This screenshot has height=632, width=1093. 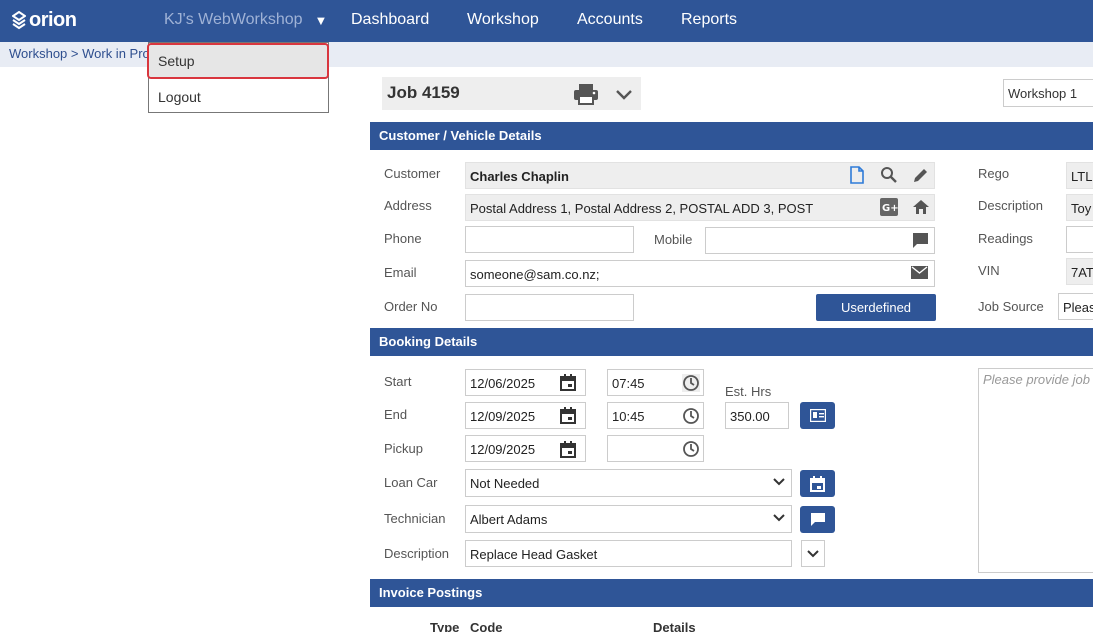 What do you see at coordinates (731, 593) in the screenshot?
I see `invoice-postings-section-header: Invoice Postings` at bounding box center [731, 593].